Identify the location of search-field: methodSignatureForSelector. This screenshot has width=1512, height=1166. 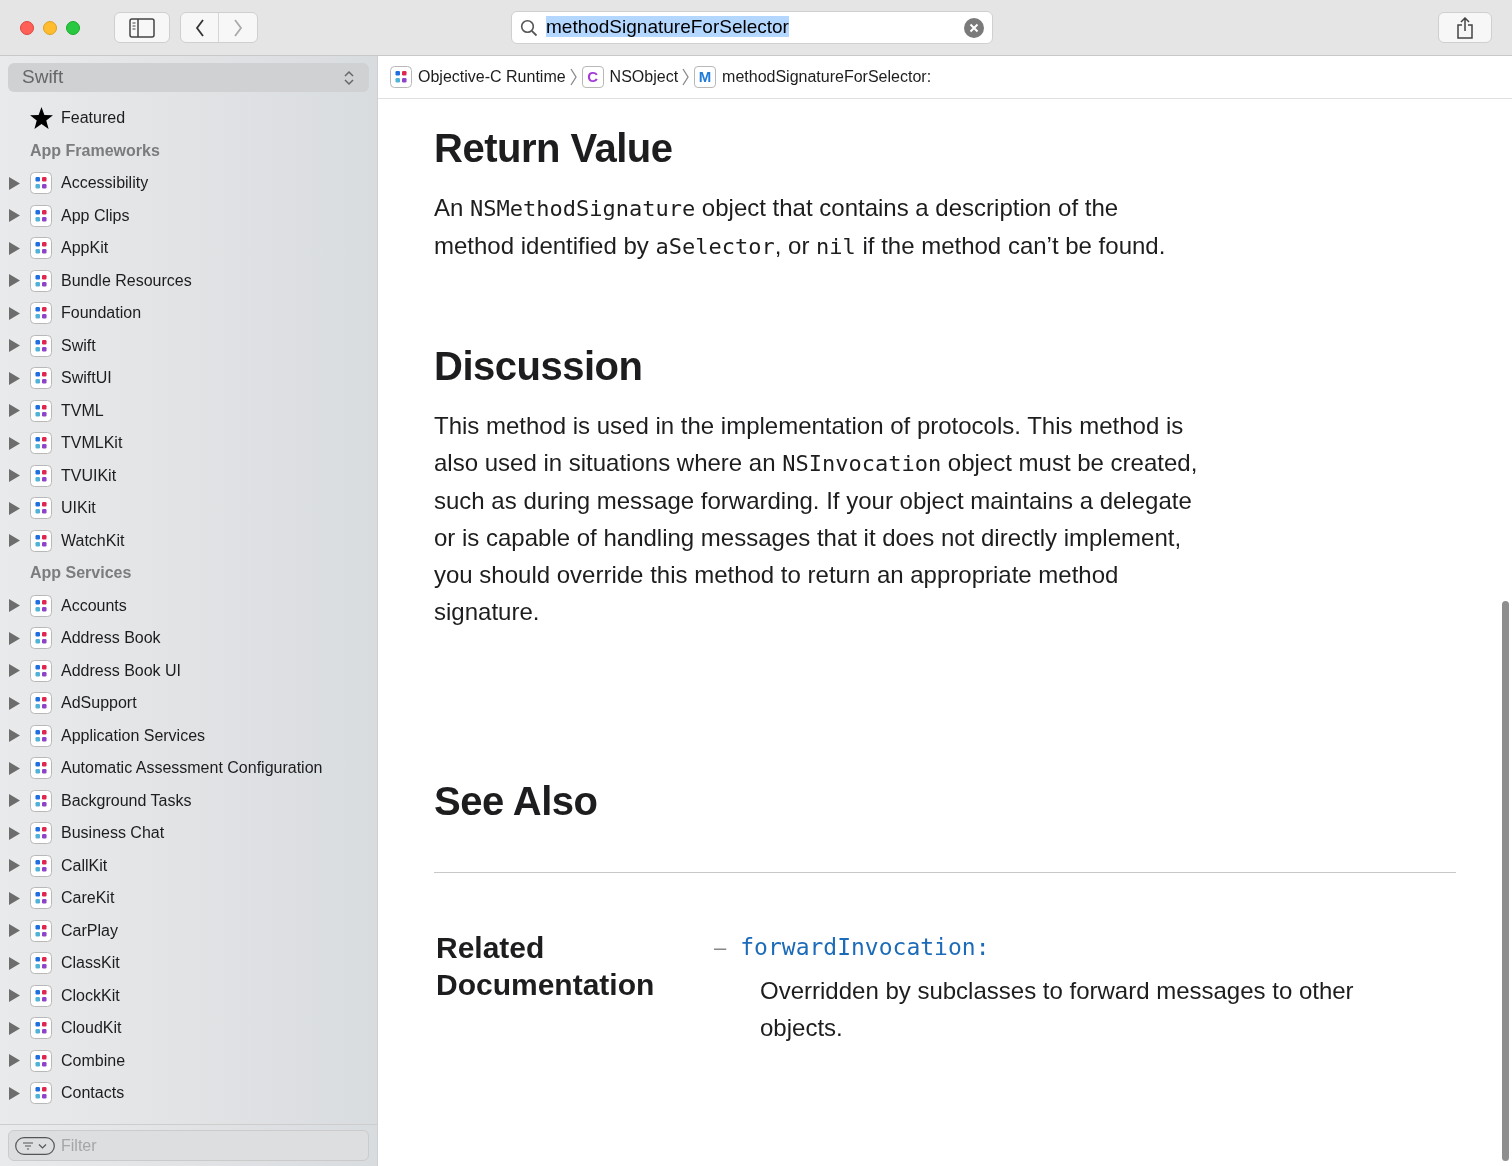
(752, 27).